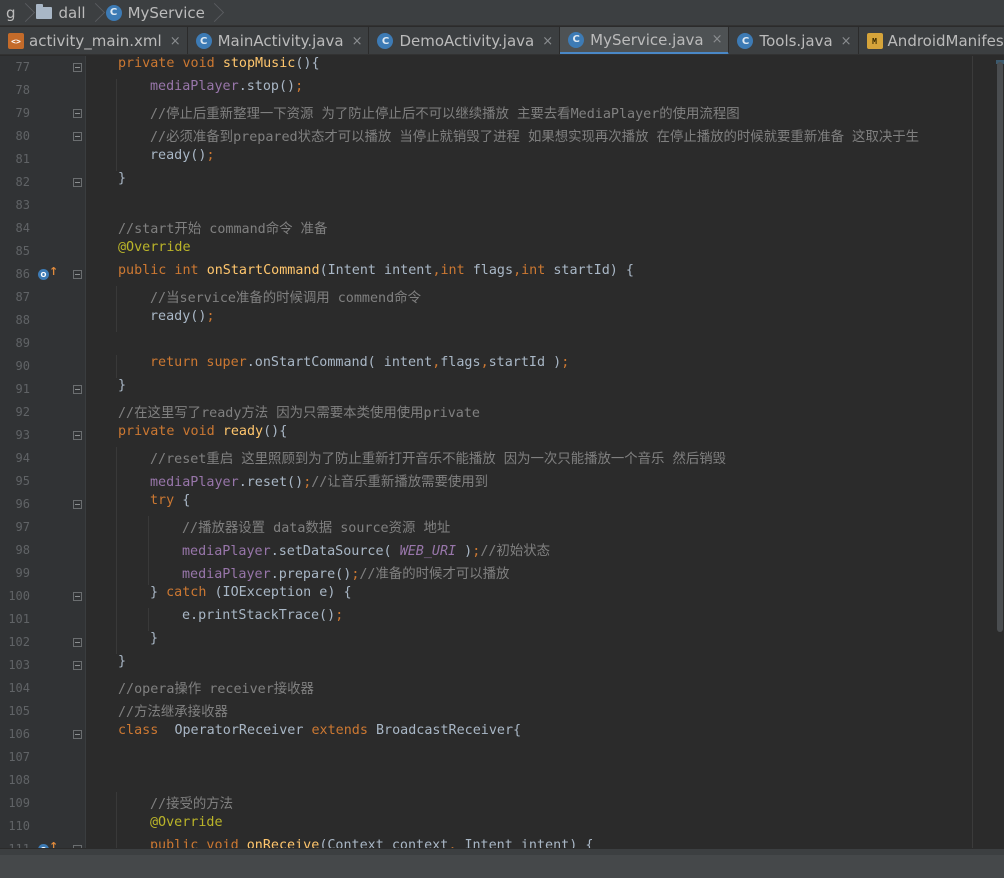  I want to click on code-token: (Context context, so click(384, 843).